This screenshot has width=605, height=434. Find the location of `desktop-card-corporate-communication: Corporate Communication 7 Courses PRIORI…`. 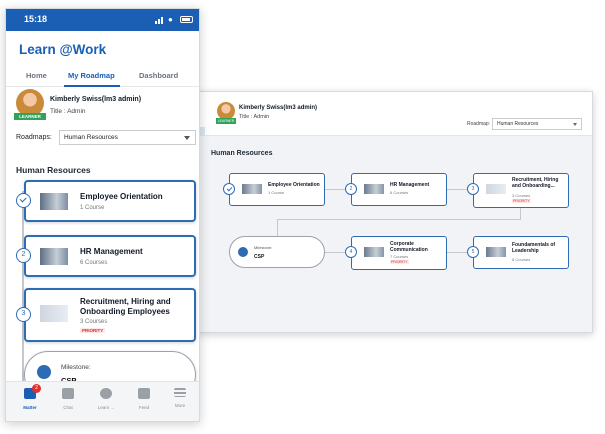

desktop-card-corporate-communication: Corporate Communication 7 Courses PRIORI… is located at coordinates (399, 253).